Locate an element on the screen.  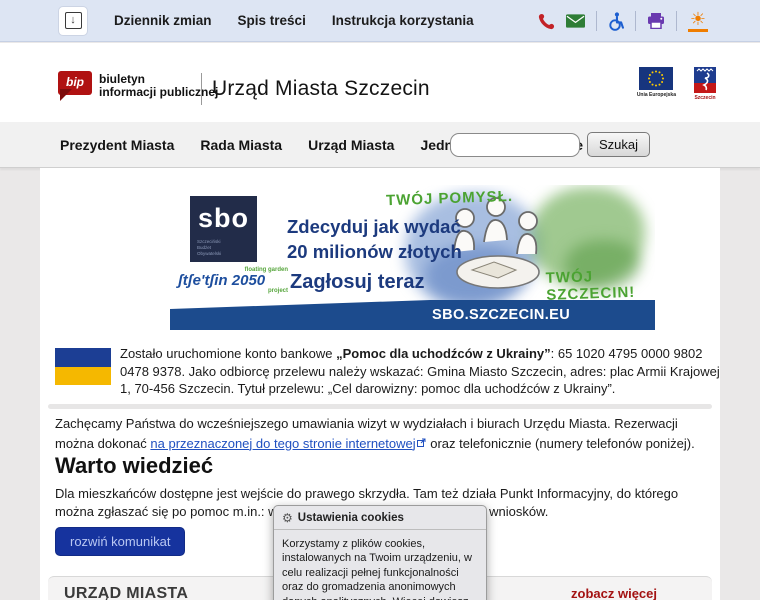
szczecin-2050-logo: floating garden ʃtʃe'tʃin 2050 project is located at coordinates (233, 280).